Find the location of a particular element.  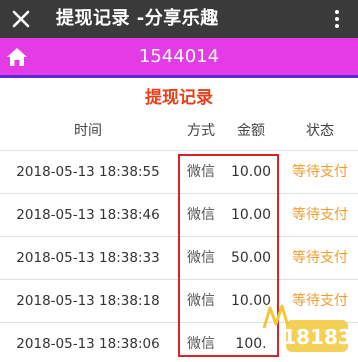

row-time: 2018-05-13 18:38:06 is located at coordinates (88, 344).